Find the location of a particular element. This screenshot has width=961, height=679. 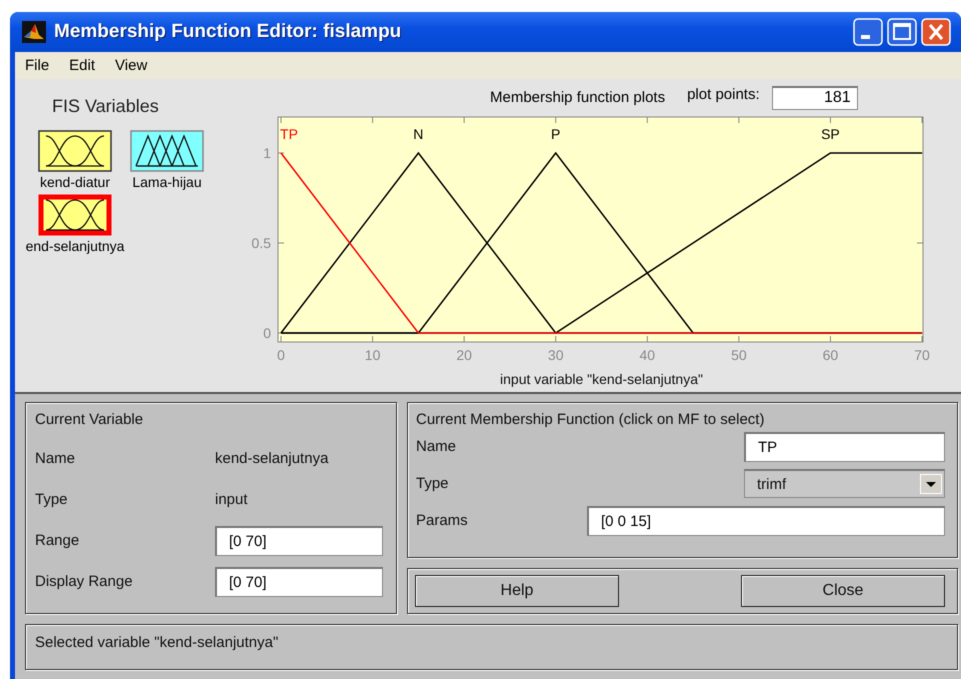

tick-label: 60 is located at coordinates (830, 355).